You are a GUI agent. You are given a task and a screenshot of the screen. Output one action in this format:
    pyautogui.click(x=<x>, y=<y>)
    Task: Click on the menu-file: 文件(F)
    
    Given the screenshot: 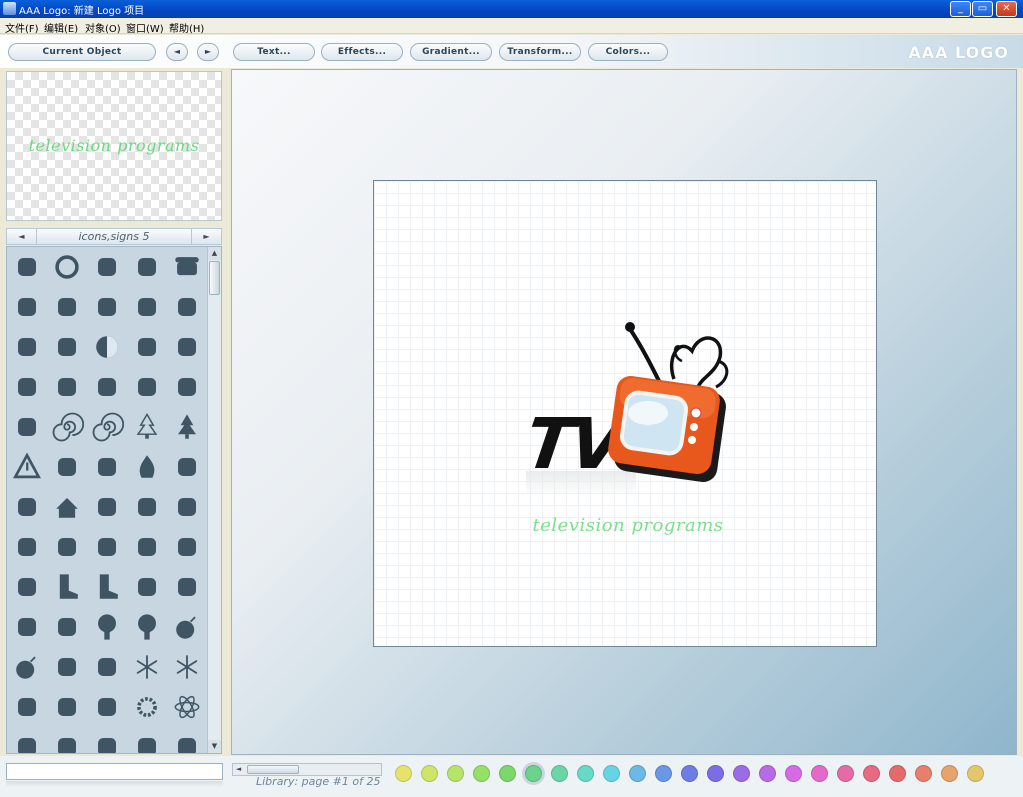 What is the action you would take?
    pyautogui.click(x=22, y=27)
    